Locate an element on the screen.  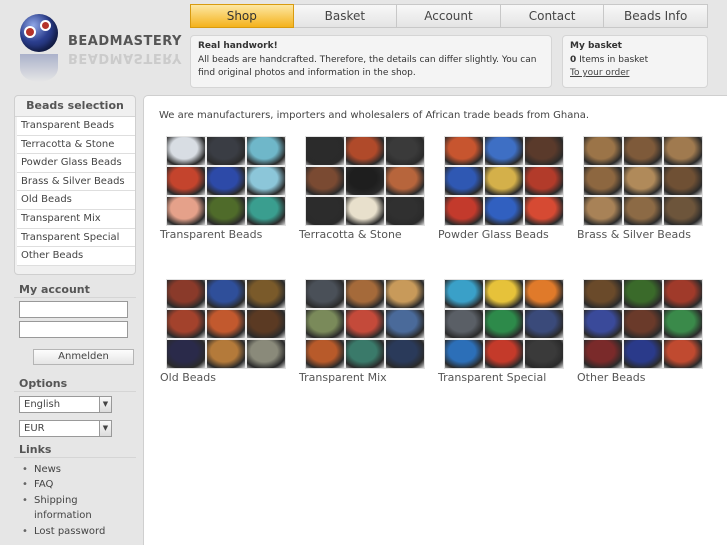
tab-shop: Shop is located at coordinates (242, 16).